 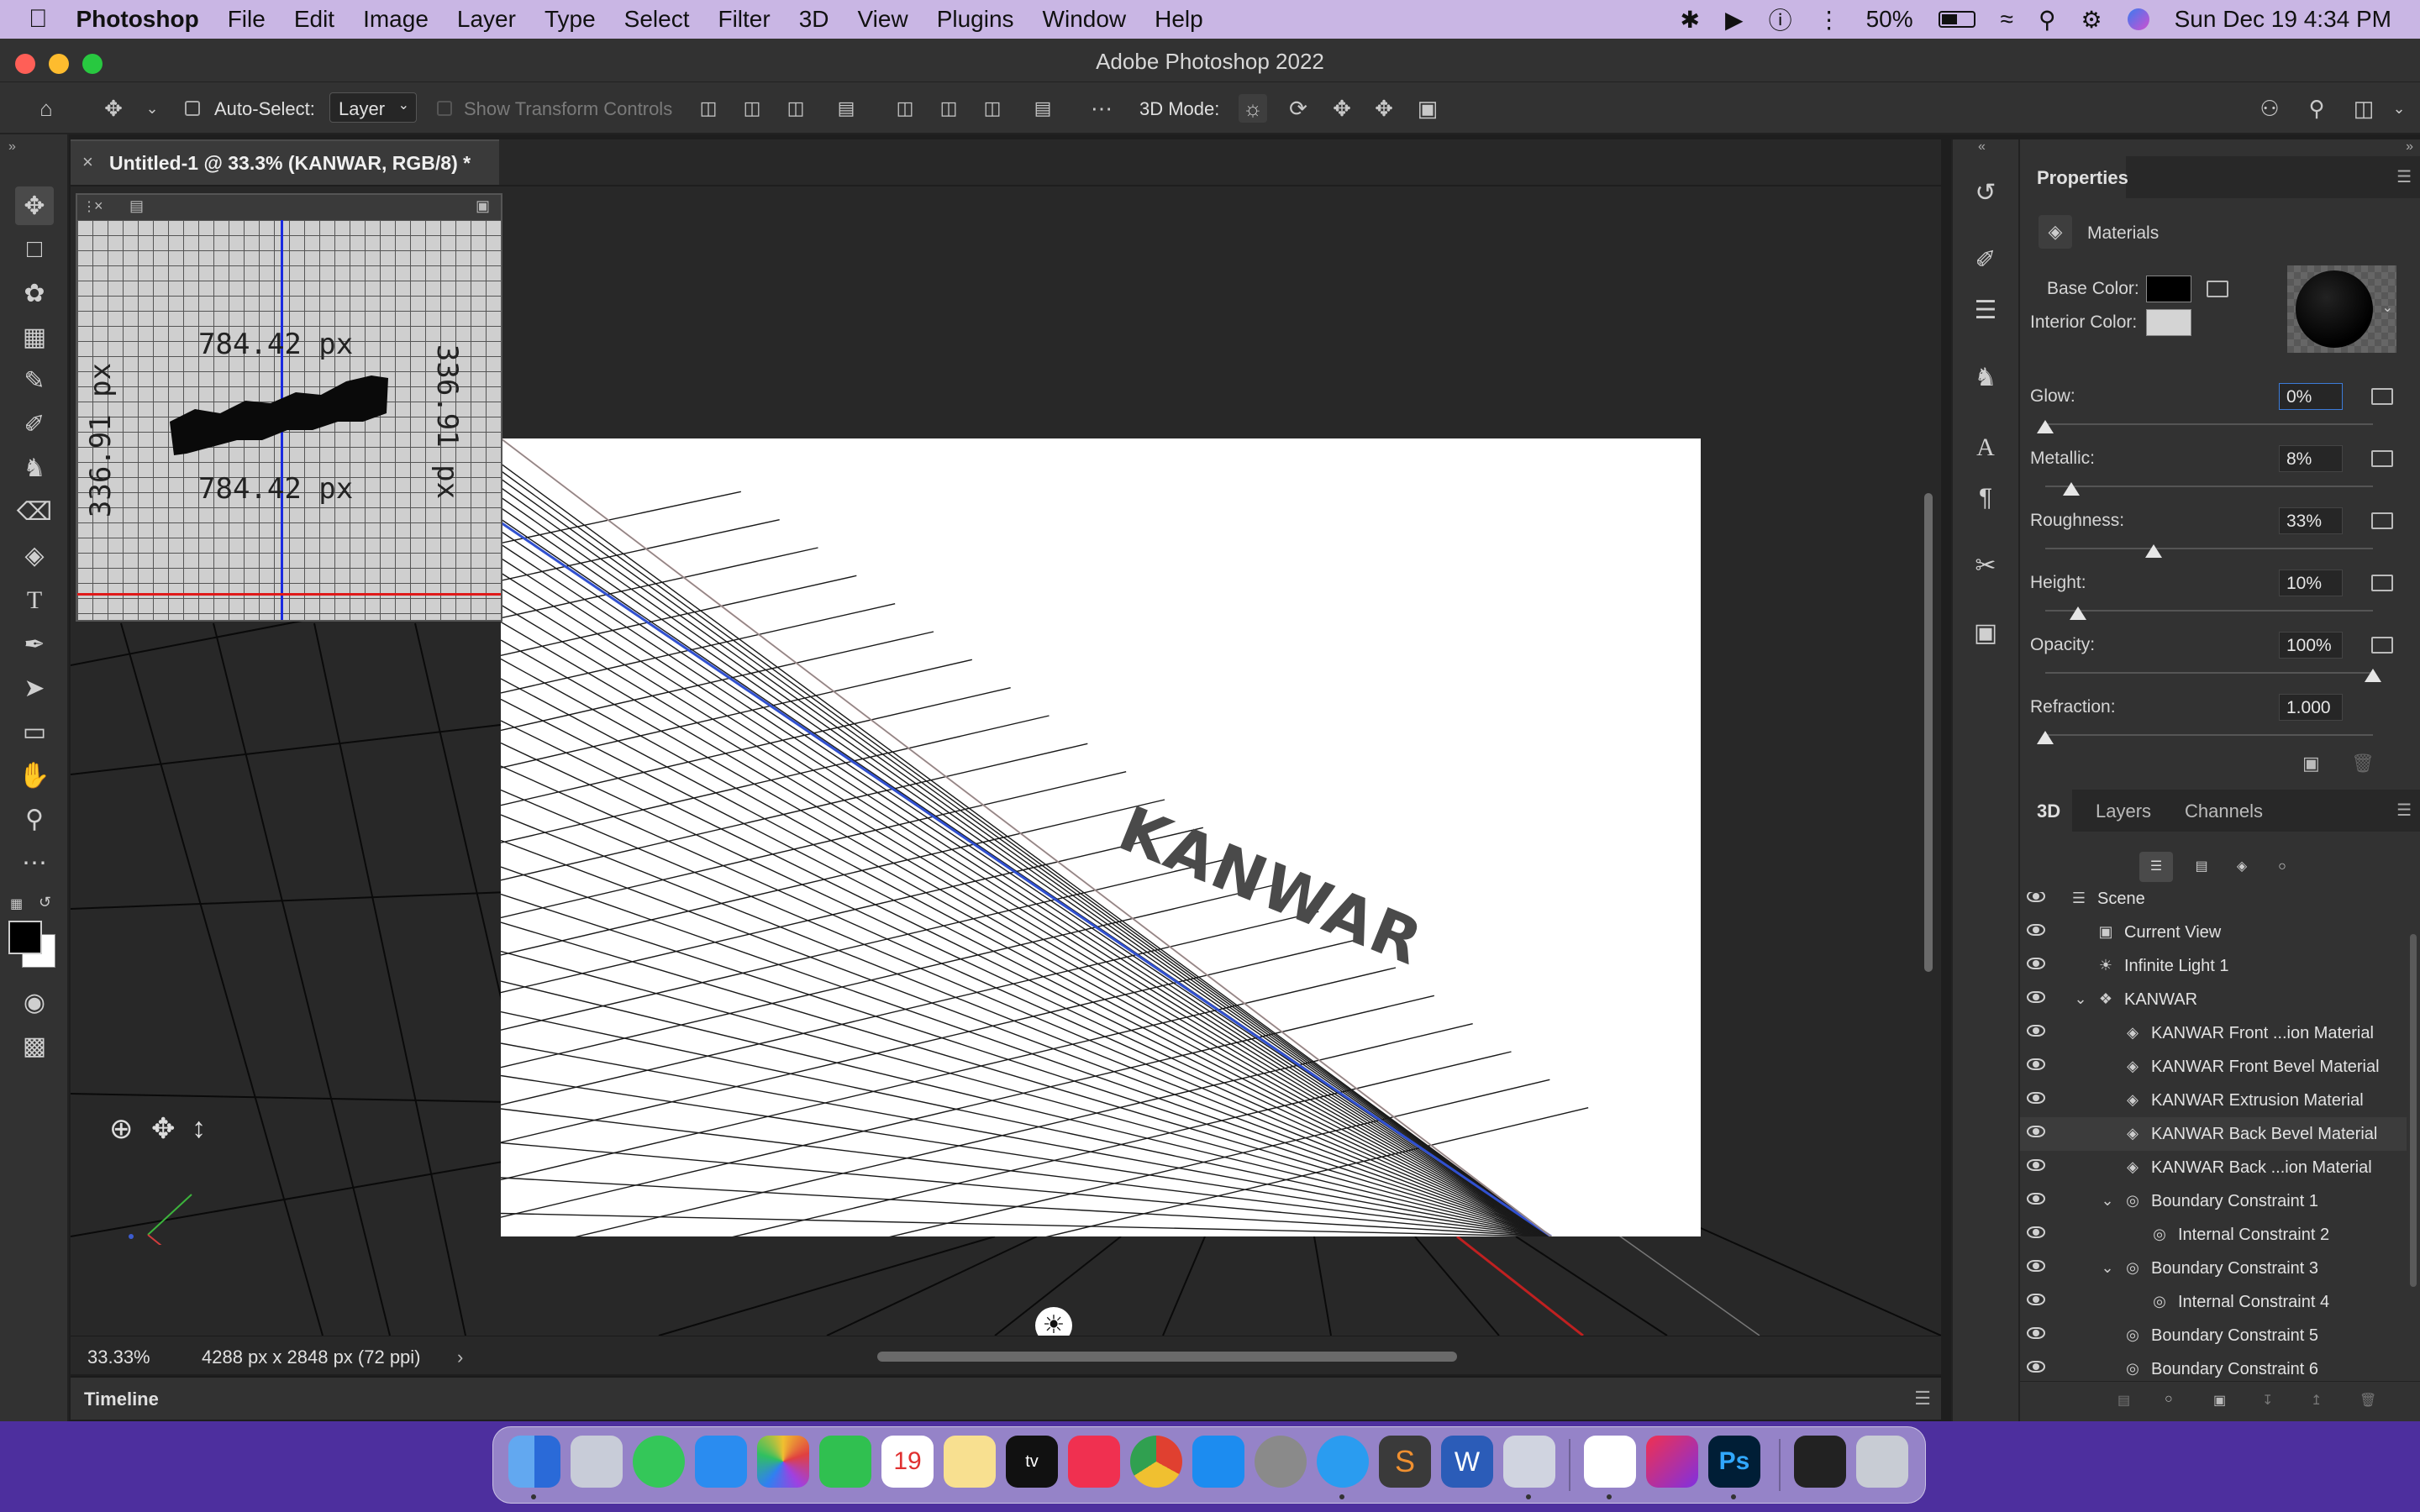 What do you see at coordinates (138, 19) in the screenshot?
I see `app-menu: Photoshop` at bounding box center [138, 19].